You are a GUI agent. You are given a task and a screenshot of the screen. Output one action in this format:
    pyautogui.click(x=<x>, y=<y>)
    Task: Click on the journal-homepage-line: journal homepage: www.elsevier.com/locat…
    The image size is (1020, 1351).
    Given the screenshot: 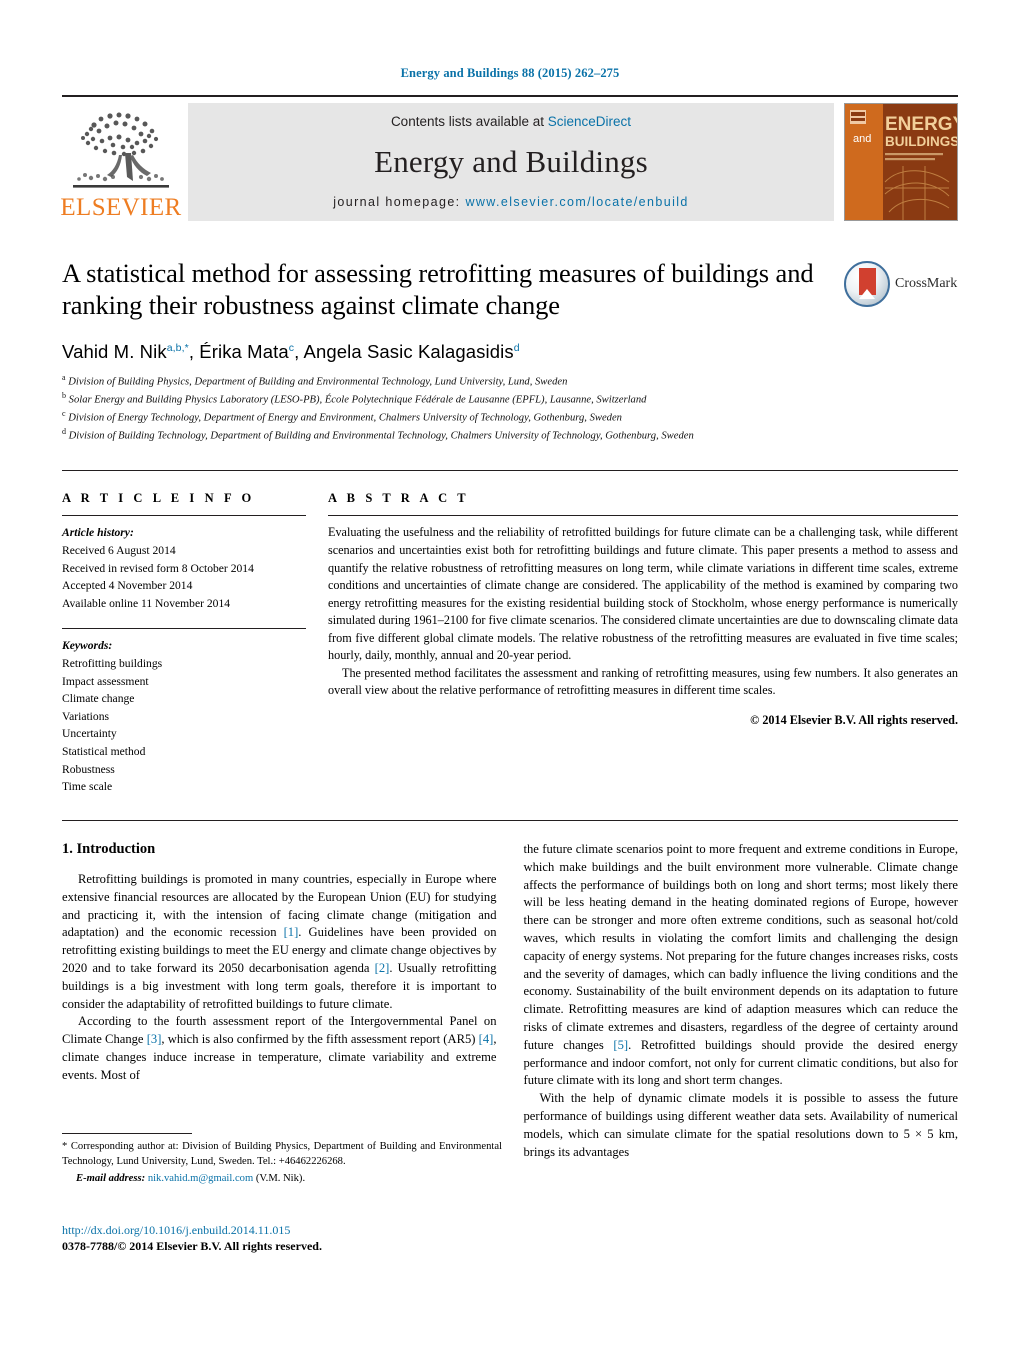 What is the action you would take?
    pyautogui.click(x=511, y=202)
    